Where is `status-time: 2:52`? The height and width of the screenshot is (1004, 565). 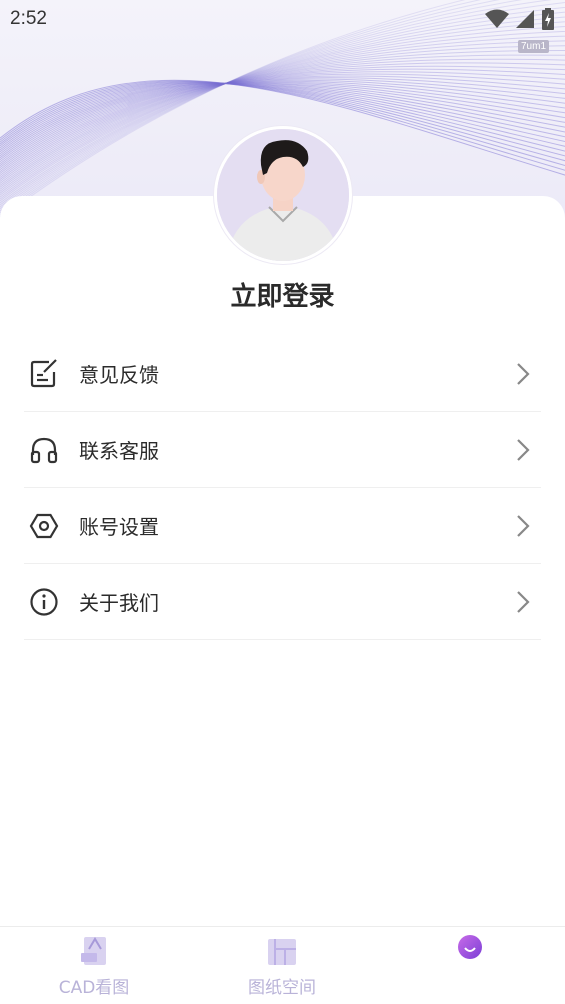 status-time: 2:52 is located at coordinates (28, 18).